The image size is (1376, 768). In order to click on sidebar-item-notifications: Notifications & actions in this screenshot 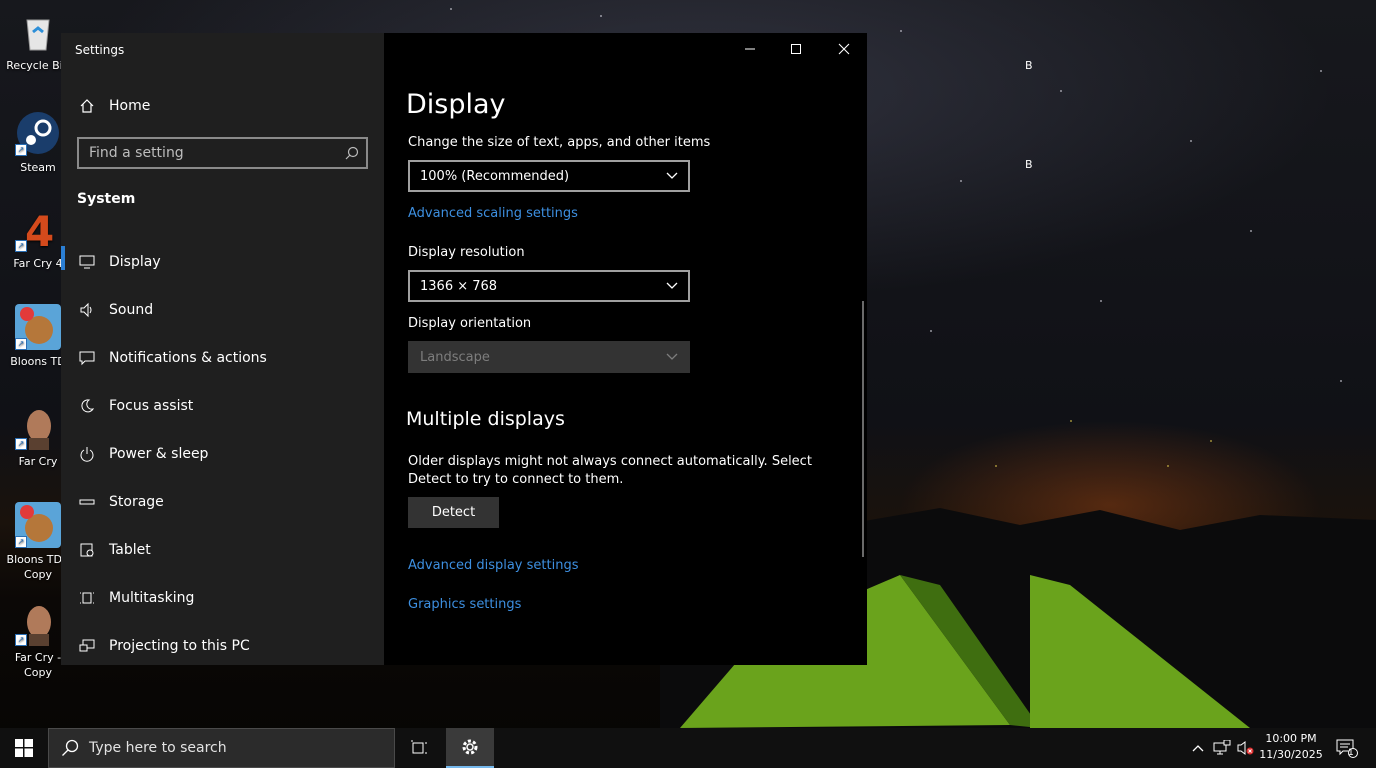, I will do `click(222, 358)`.